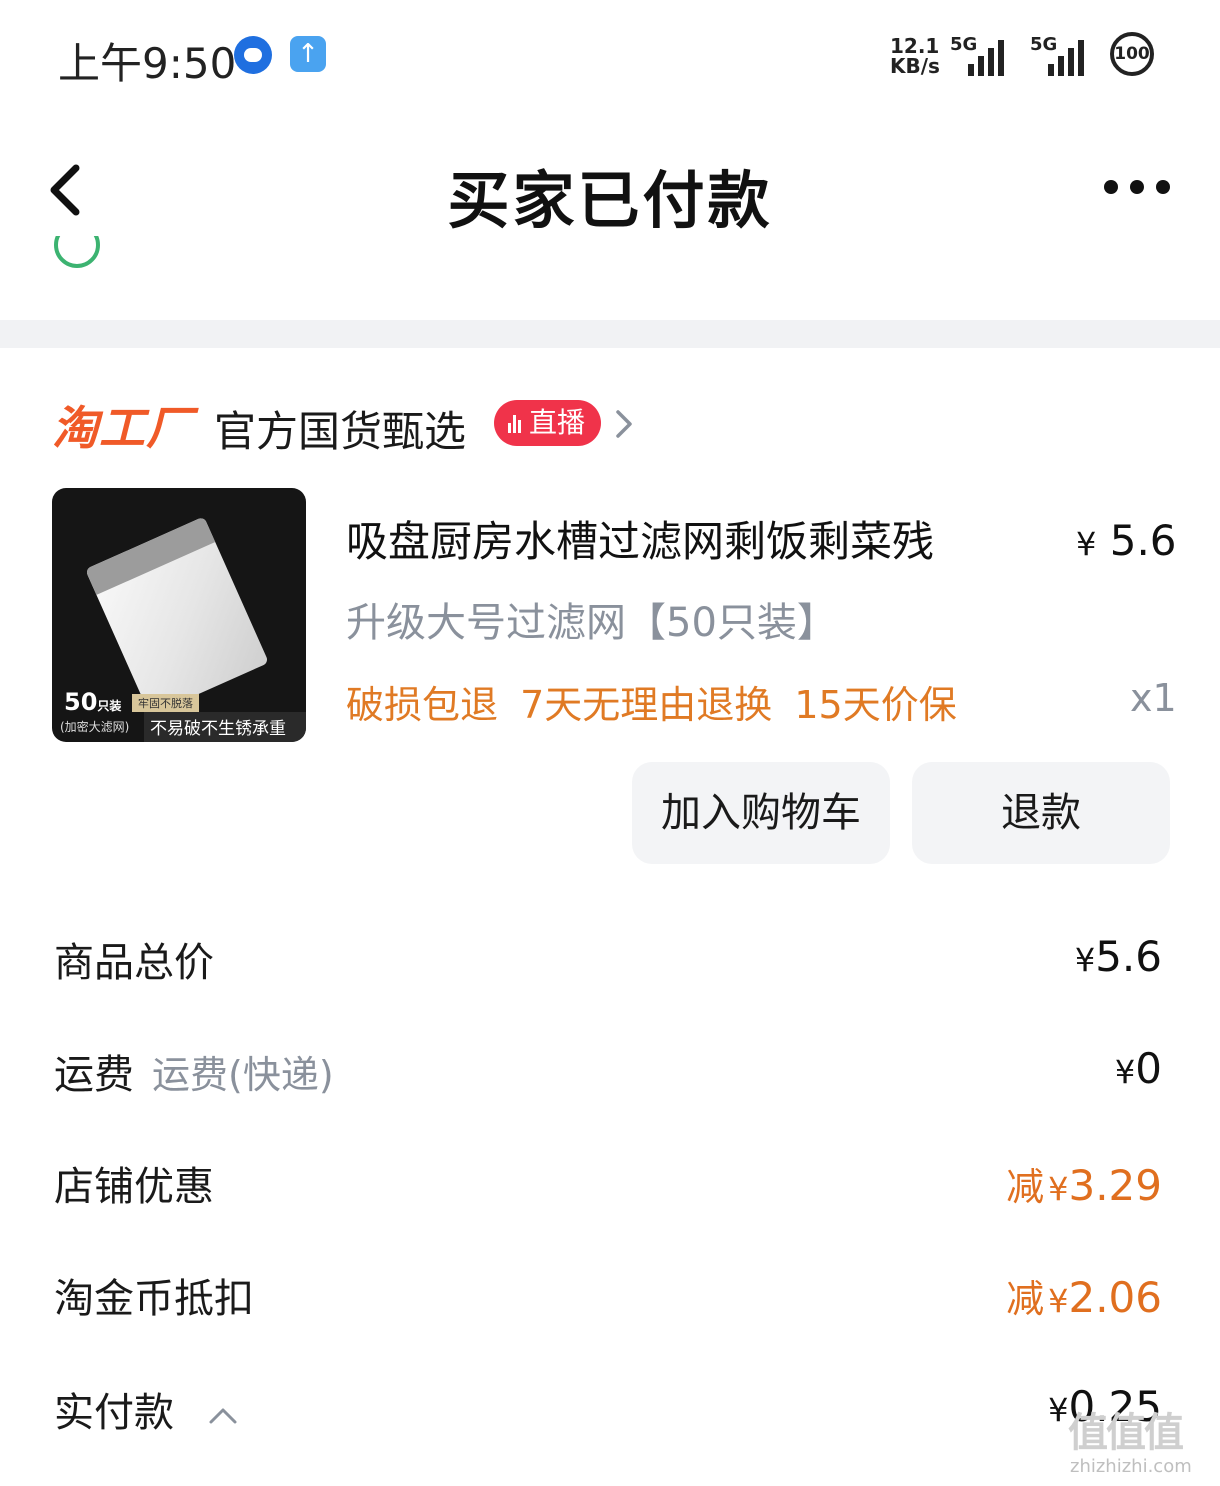  I want to click on coin-deduction-amount: 2.06, so click(1115, 1297).